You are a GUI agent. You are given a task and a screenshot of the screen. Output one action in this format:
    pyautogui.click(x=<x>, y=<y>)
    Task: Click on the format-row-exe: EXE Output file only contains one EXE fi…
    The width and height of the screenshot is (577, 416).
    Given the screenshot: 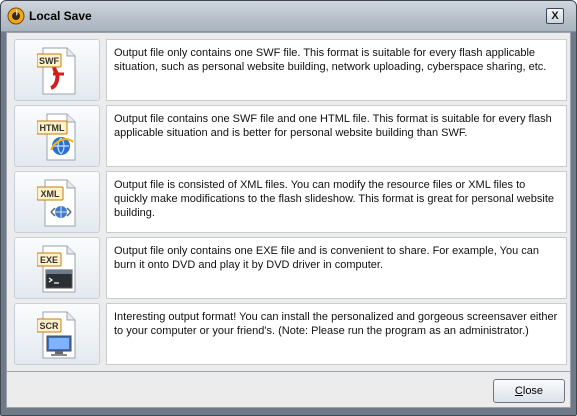 What is the action you would take?
    pyautogui.click(x=290, y=268)
    